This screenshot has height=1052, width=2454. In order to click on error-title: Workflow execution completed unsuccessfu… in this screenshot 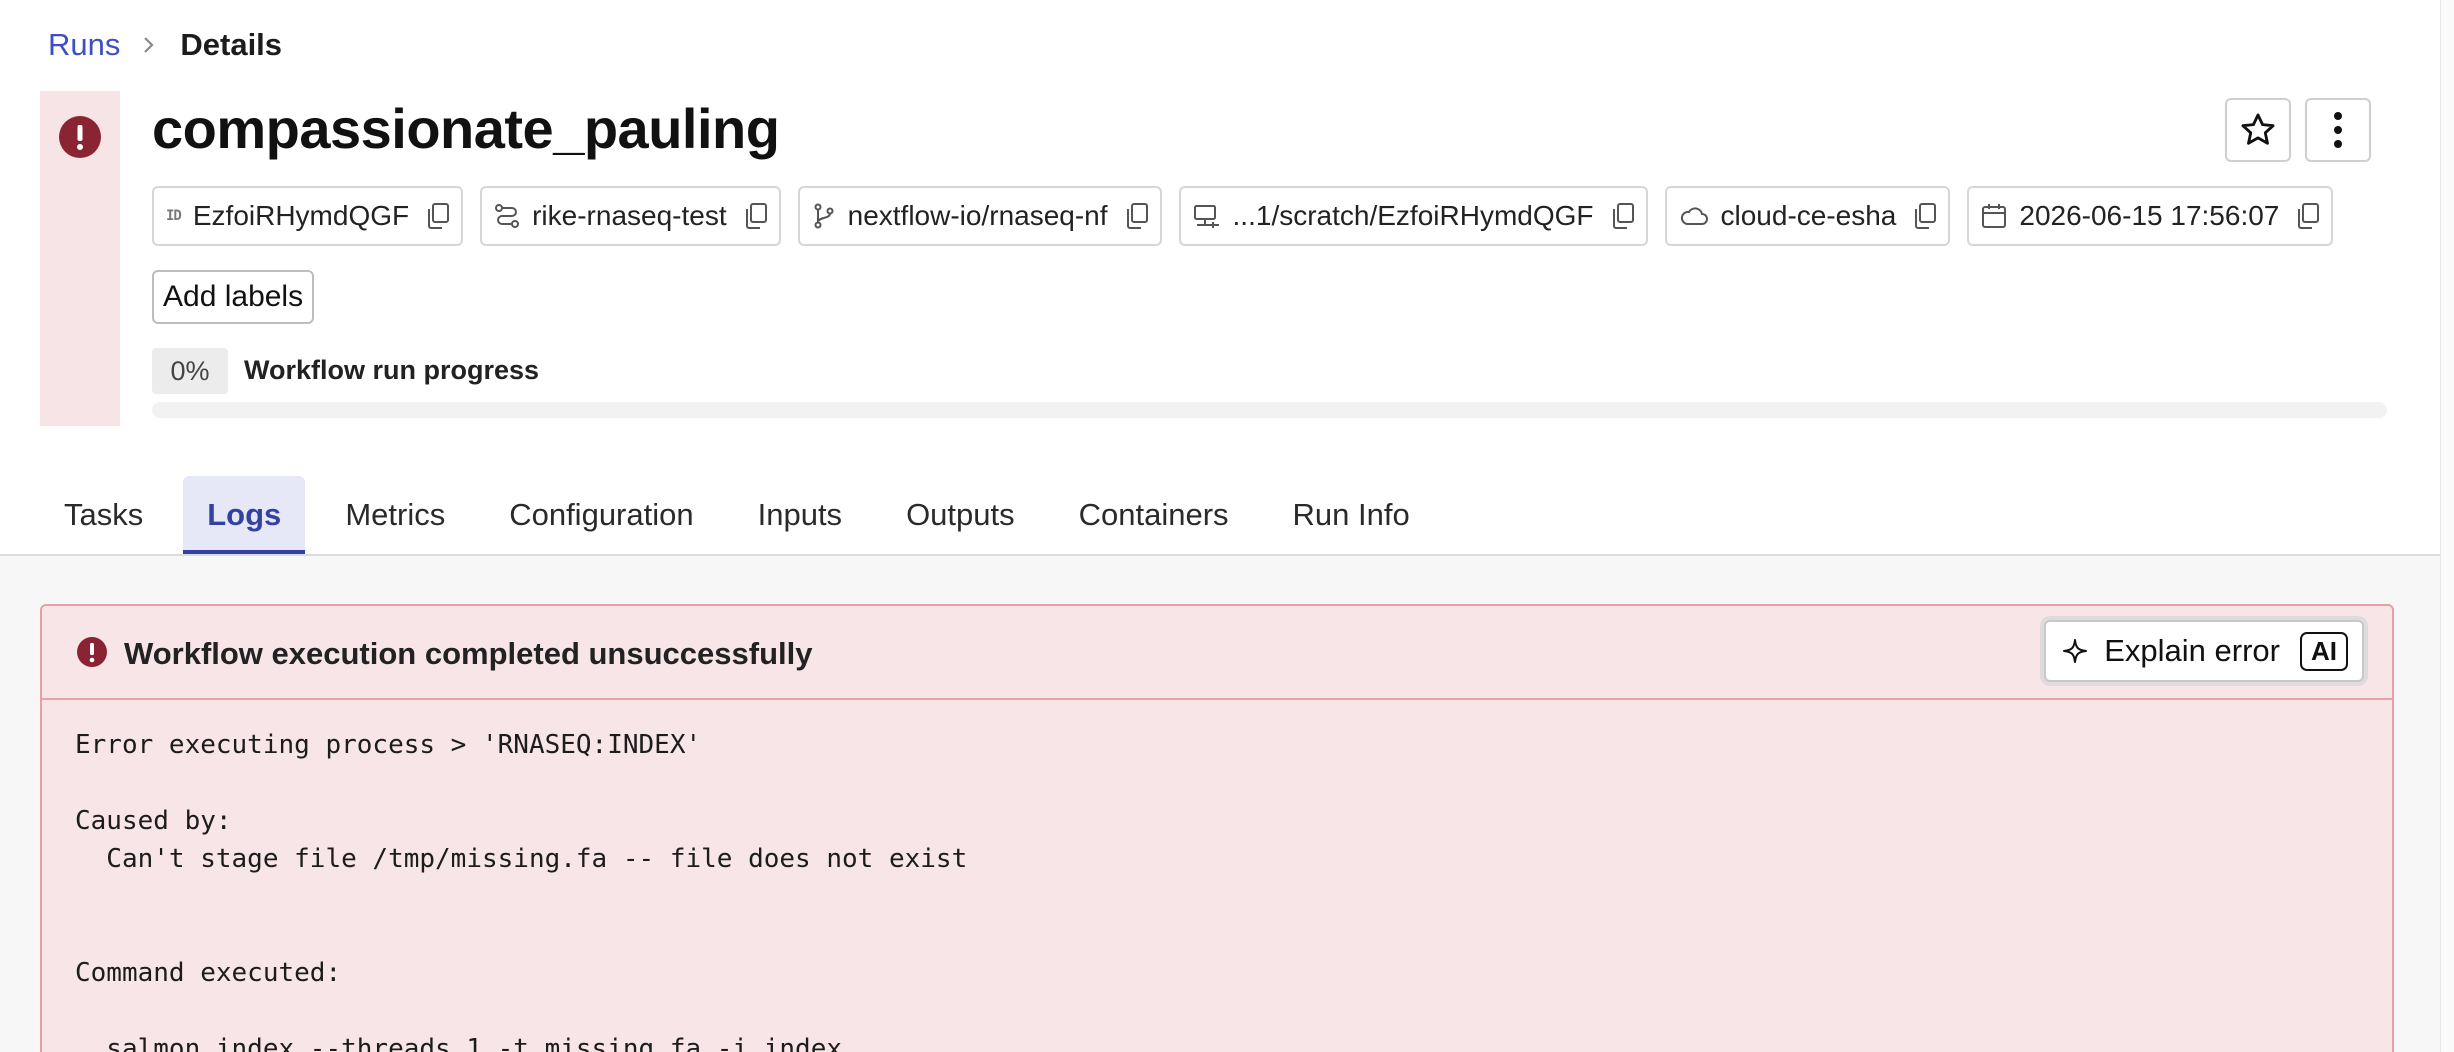, I will do `click(468, 653)`.